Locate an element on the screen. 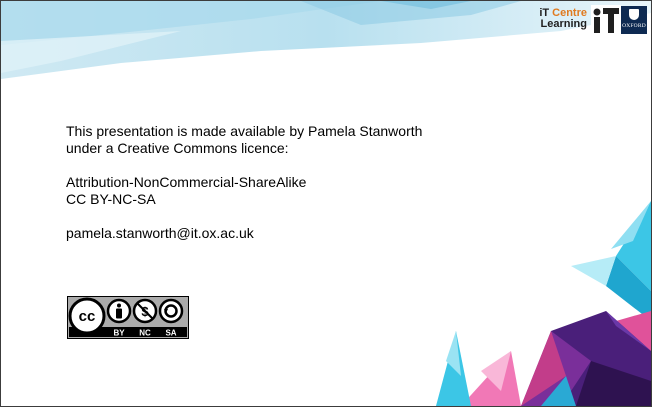 This screenshot has height=407, width=652. logo-learning-text: Learning is located at coordinates (563, 24).